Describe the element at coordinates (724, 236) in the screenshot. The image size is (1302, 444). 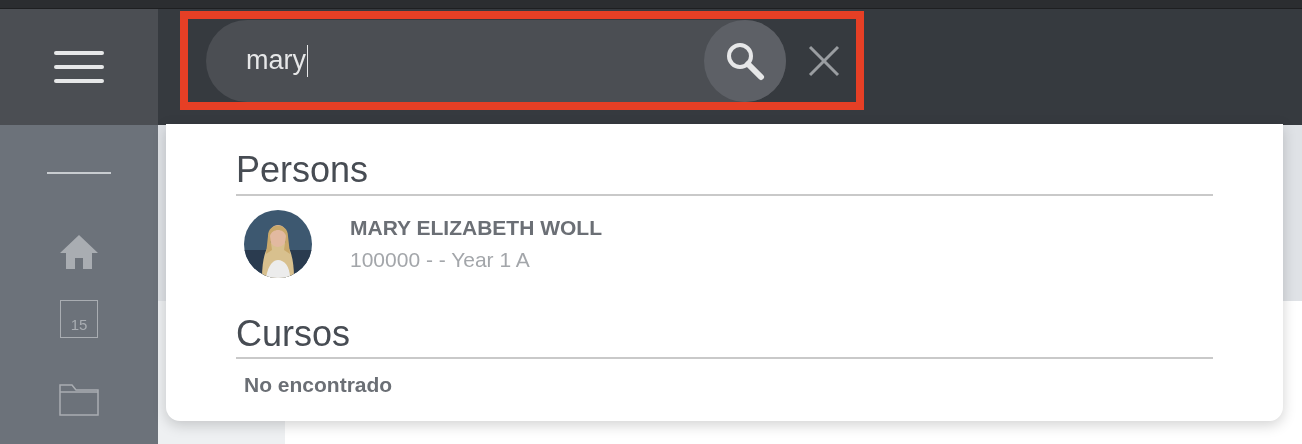
I see `person-result: MARY ELIZABETH WOLL 100000 - - Year 1 A` at that location.